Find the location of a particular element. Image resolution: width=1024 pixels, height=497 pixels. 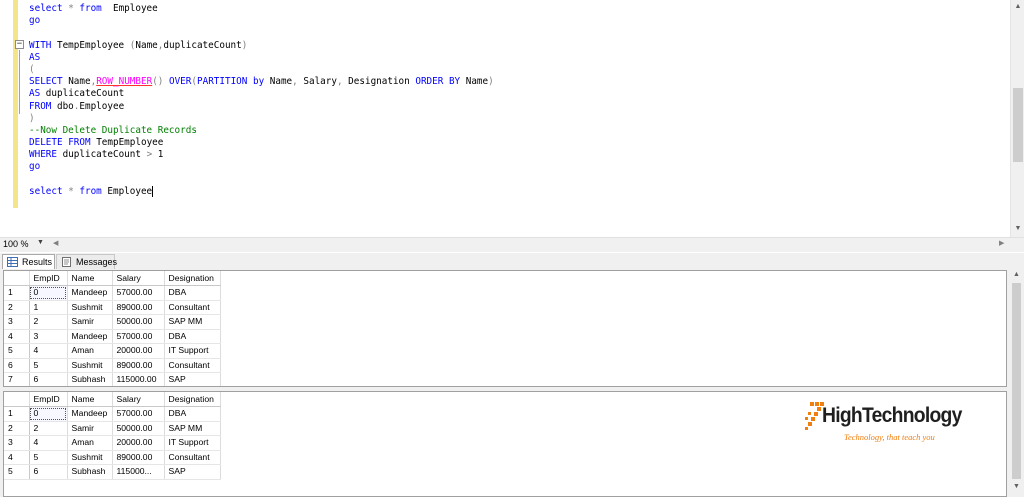

editor-vertical-scrollbar: ▲ ▼ is located at coordinates (1017, 118).